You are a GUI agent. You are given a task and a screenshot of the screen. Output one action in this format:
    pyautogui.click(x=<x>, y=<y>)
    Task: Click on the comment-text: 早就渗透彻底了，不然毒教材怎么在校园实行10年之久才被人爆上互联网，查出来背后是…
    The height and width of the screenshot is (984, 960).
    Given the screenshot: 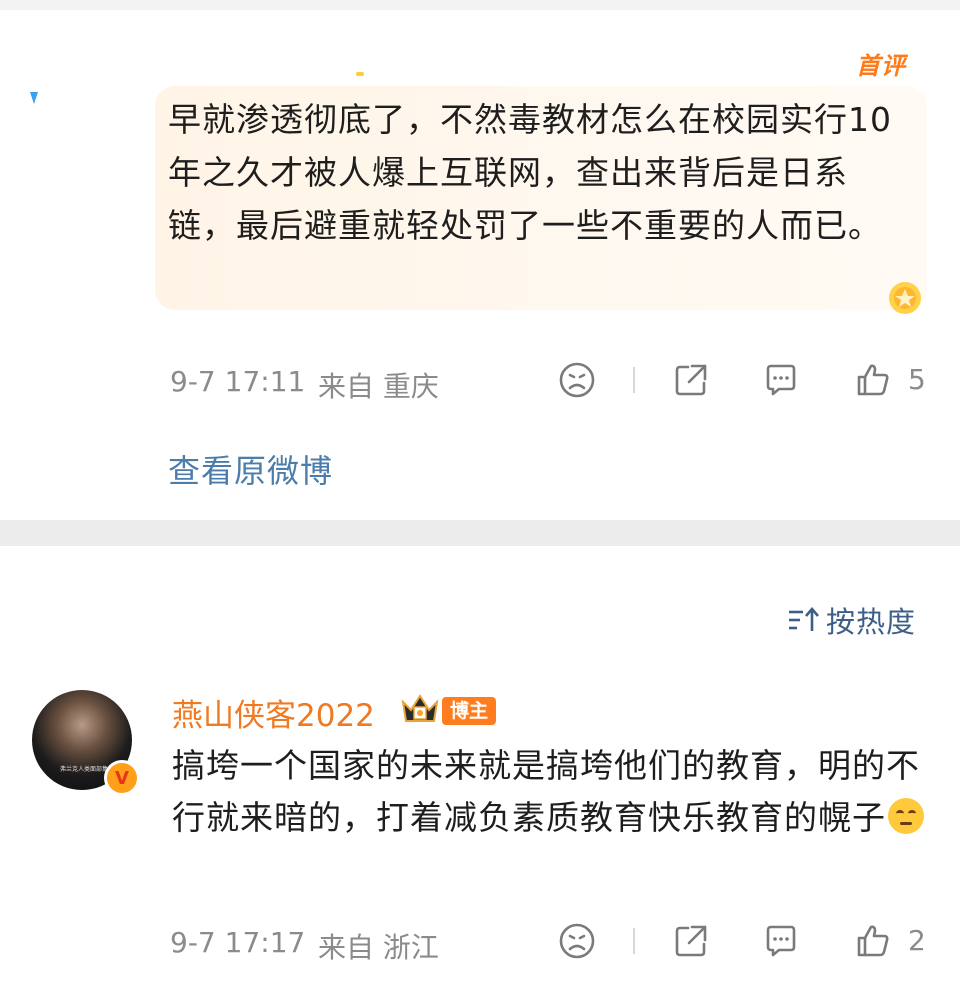 What is the action you would take?
    pyautogui.click(x=533, y=172)
    